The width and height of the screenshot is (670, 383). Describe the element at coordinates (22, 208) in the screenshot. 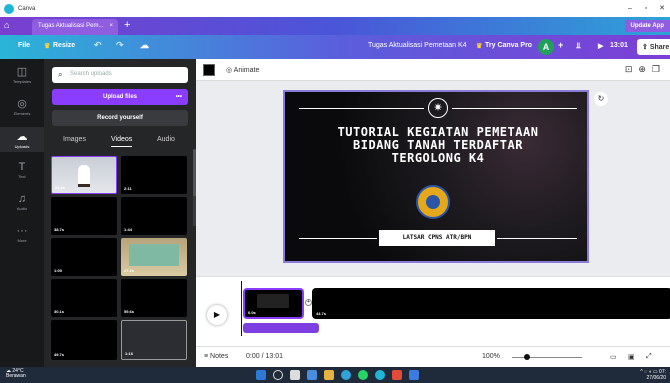

I see `rail-label: Audio` at that location.